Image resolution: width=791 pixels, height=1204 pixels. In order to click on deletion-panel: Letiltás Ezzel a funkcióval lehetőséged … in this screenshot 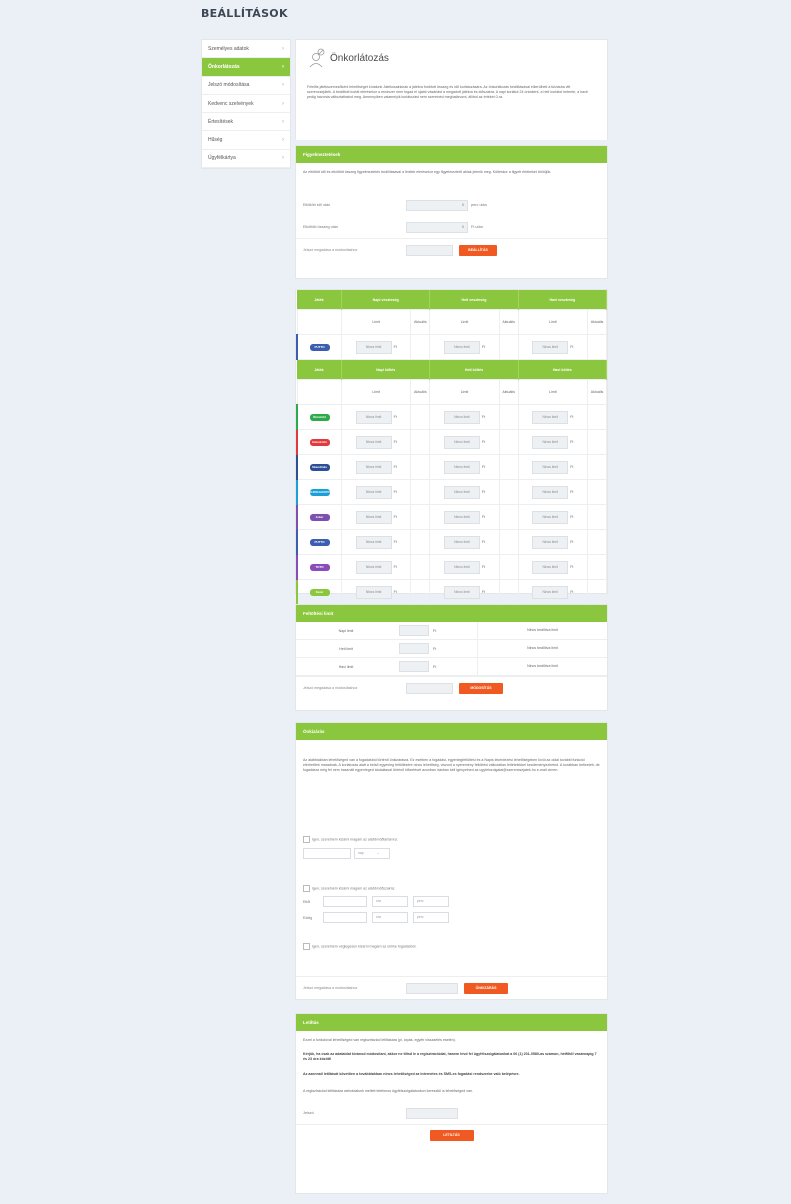, I will do `click(451, 1103)`.